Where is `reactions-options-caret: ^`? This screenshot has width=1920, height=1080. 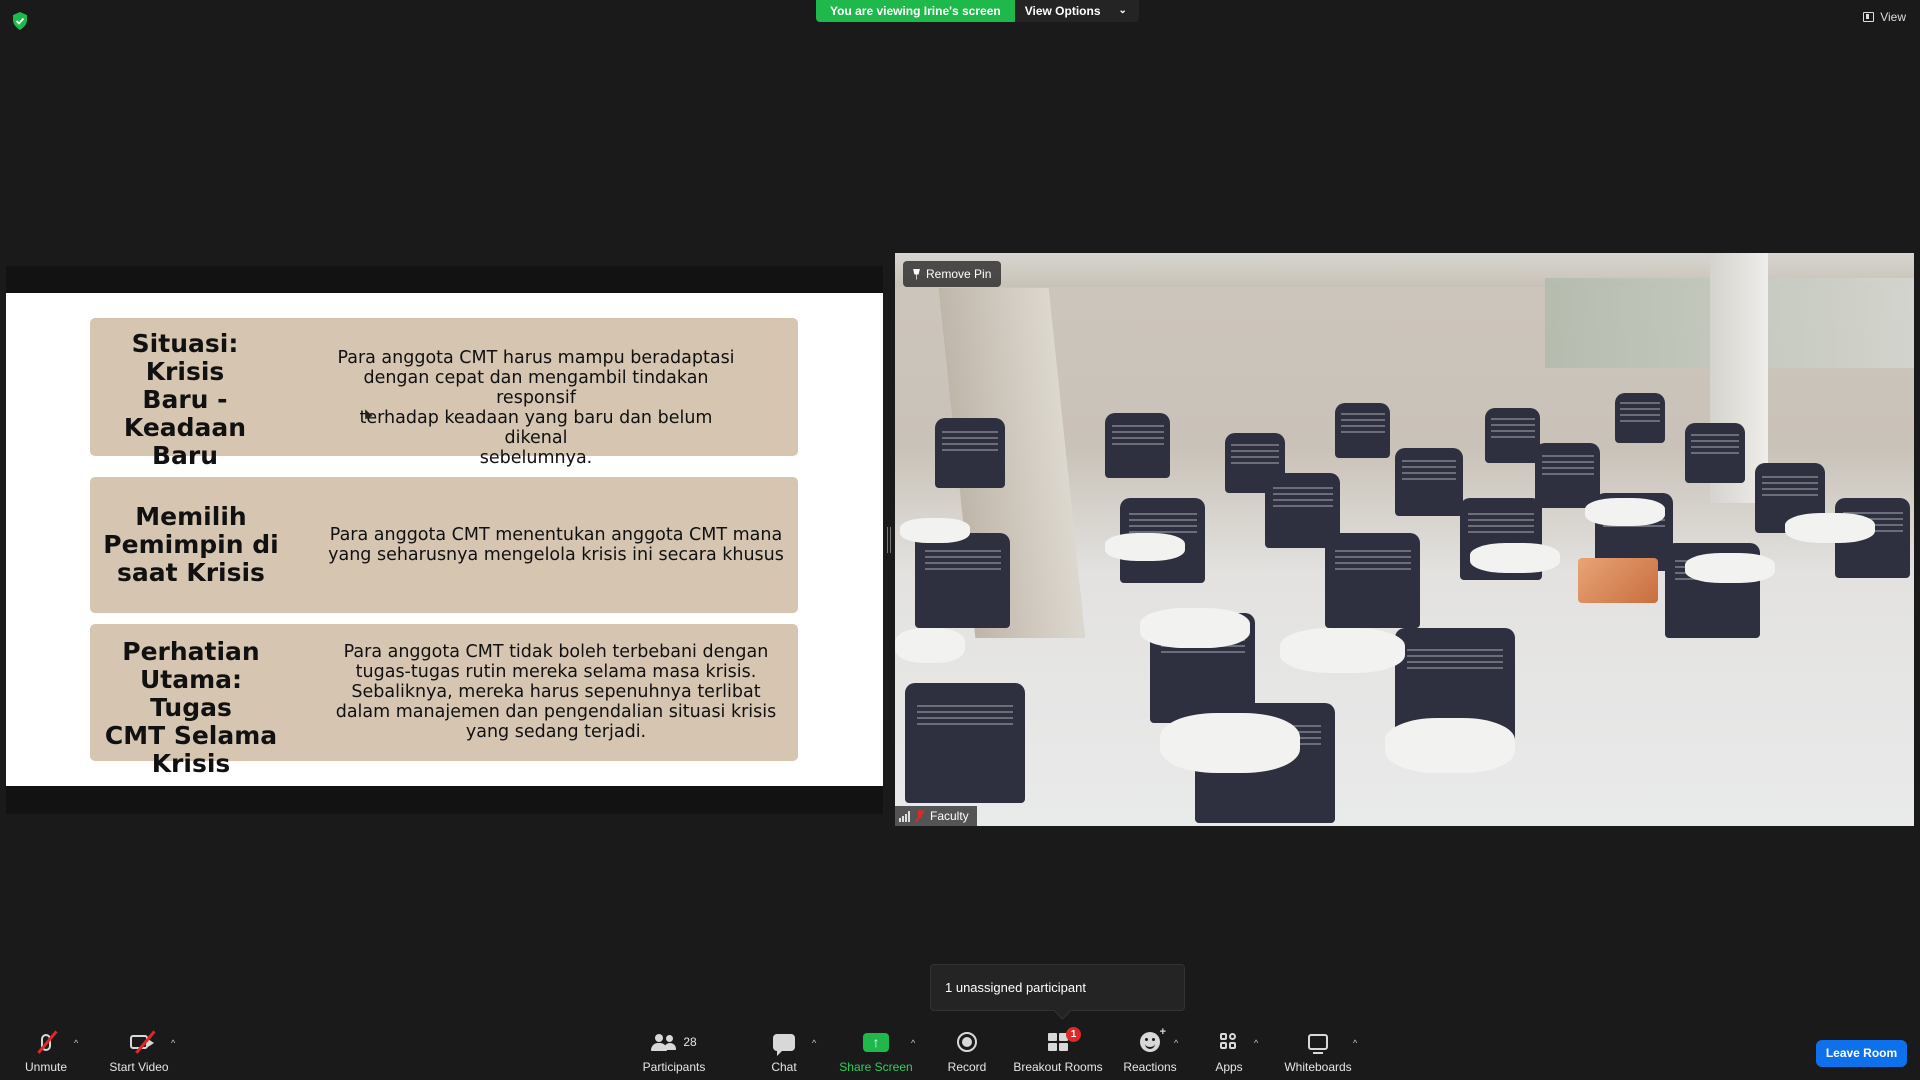 reactions-options-caret: ^ is located at coordinates (1176, 1043).